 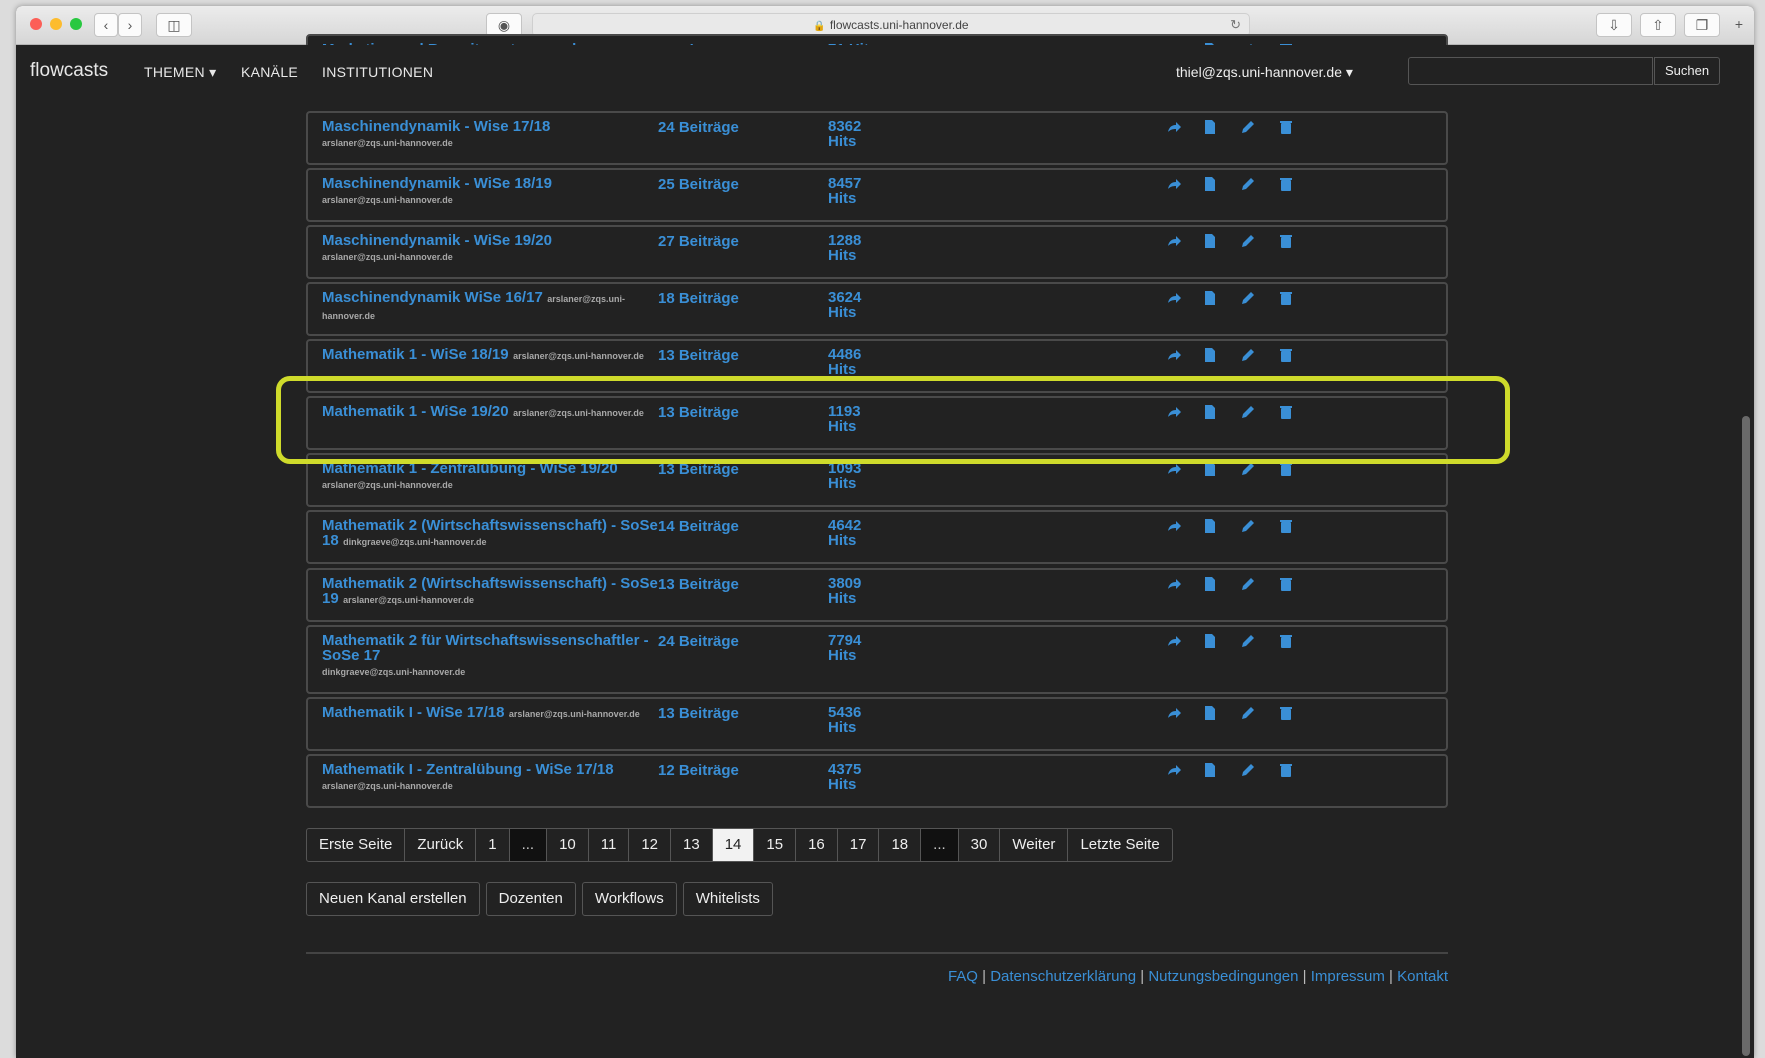 What do you see at coordinates (493, 845) in the screenshot?
I see `page-button: 1` at bounding box center [493, 845].